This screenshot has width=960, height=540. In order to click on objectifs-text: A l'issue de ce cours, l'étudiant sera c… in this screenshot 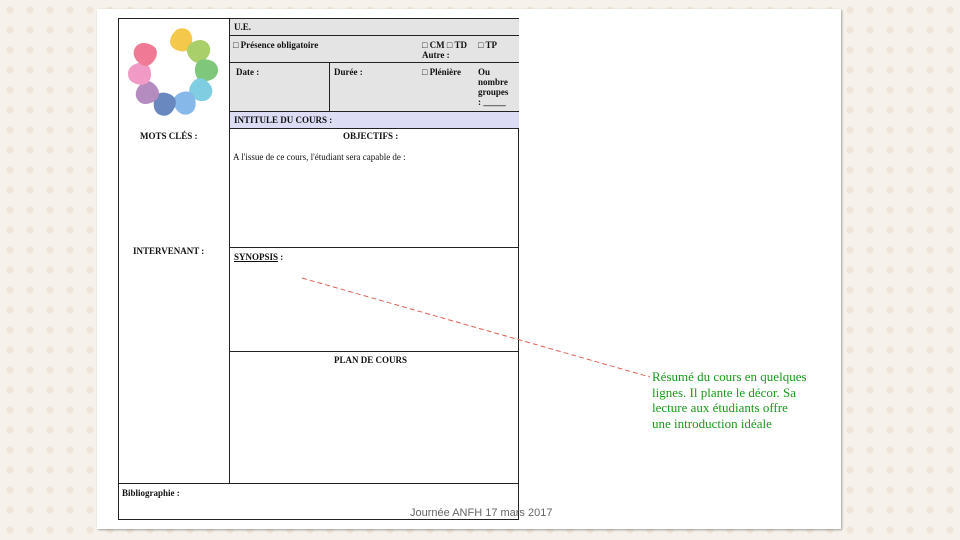, I will do `click(319, 157)`.